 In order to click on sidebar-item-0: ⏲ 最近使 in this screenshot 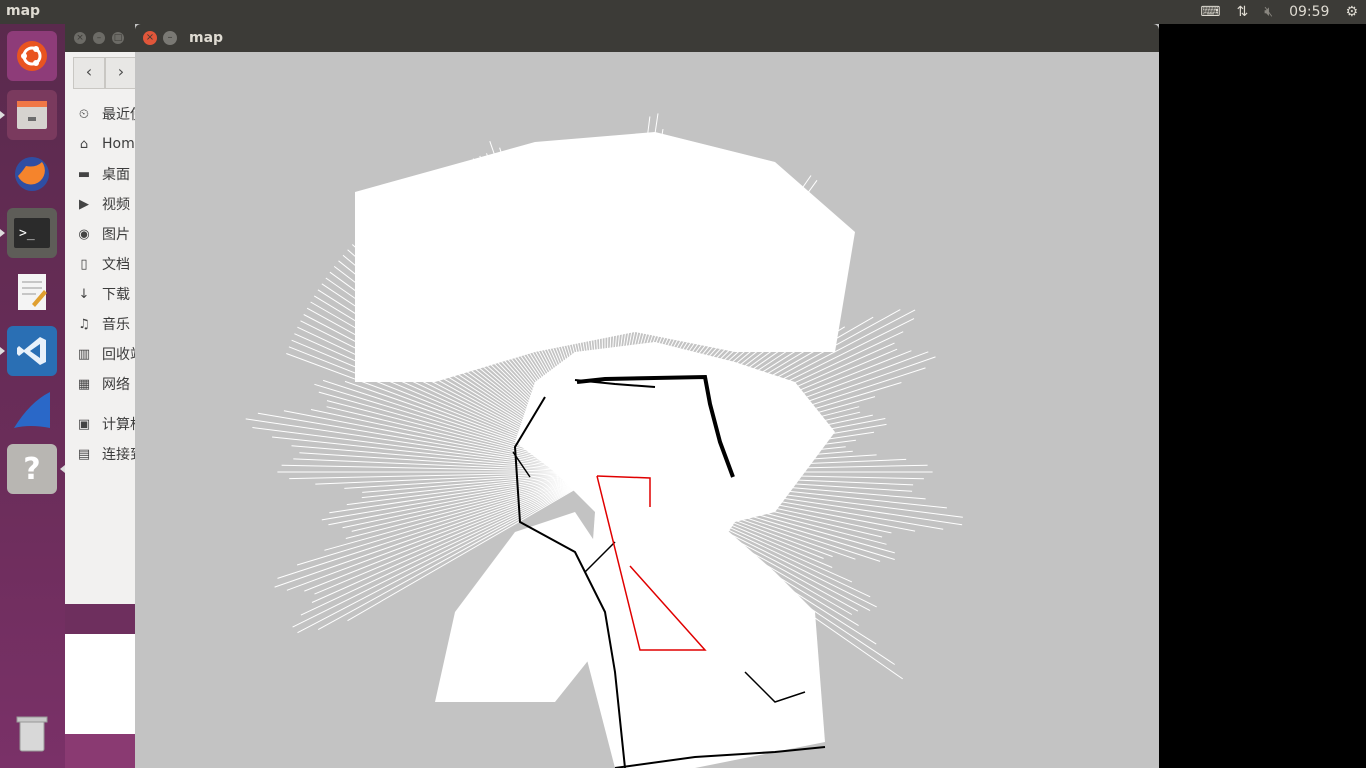, I will do `click(109, 114)`.